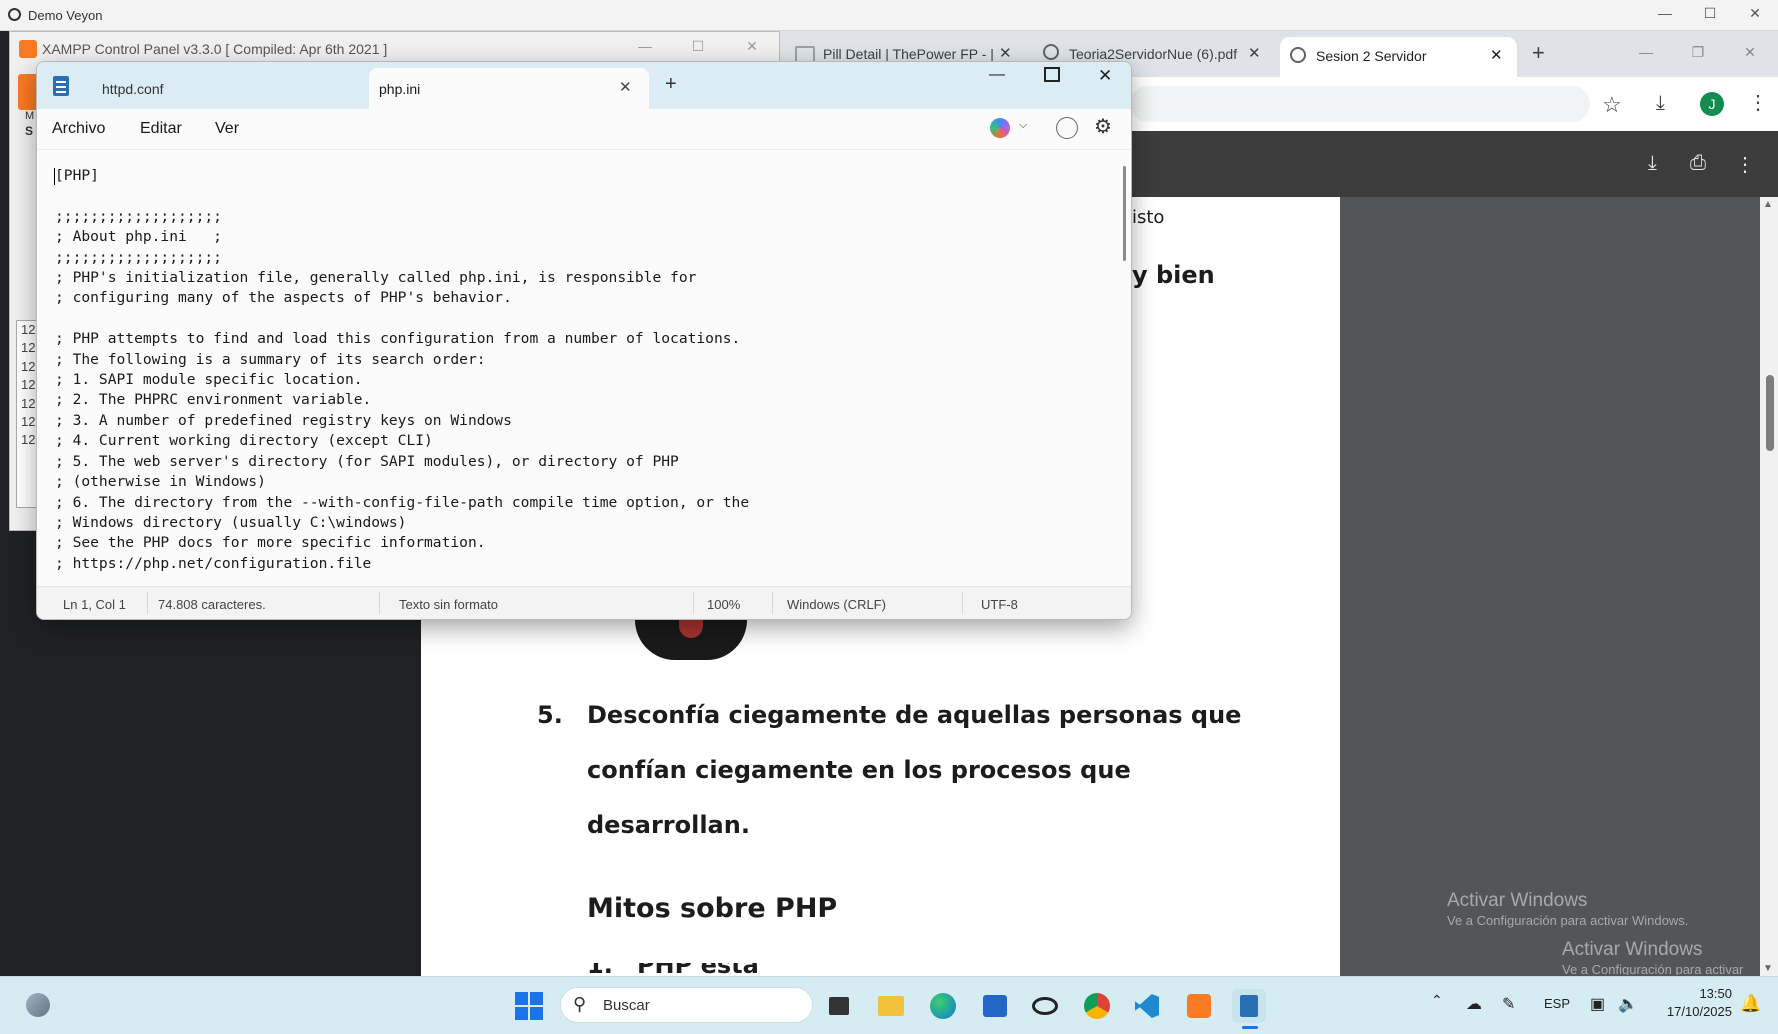 Image resolution: width=1778 pixels, height=1034 pixels. I want to click on status-position: Ln 1, Col 1, so click(94, 604).